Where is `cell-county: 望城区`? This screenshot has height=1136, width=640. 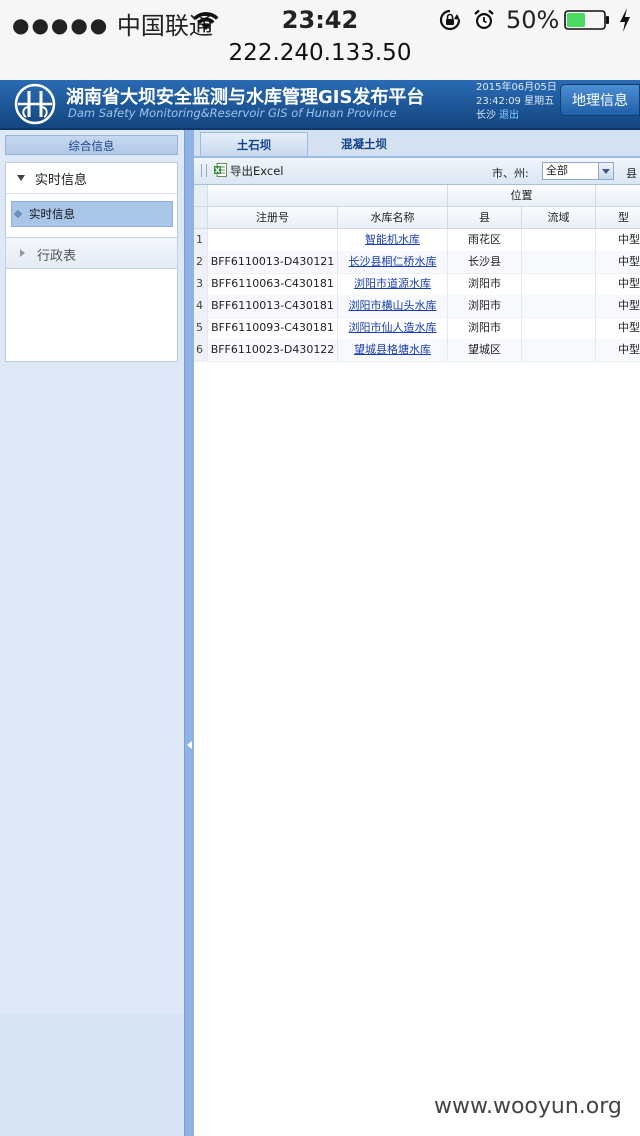
cell-county: 望城区 is located at coordinates (485, 350).